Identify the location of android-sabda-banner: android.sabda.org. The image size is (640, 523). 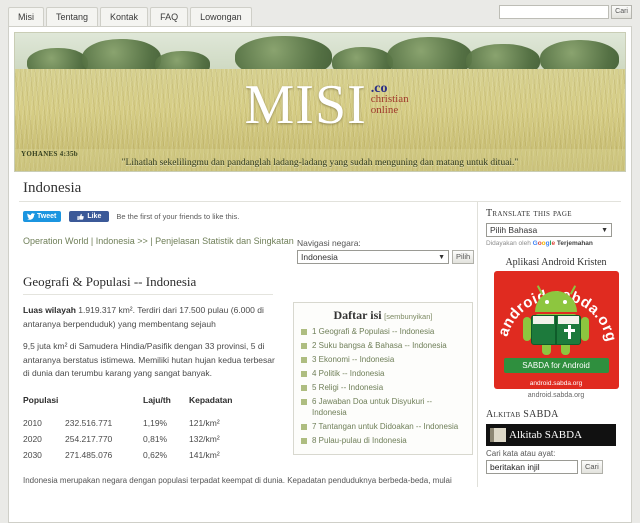
(556, 330).